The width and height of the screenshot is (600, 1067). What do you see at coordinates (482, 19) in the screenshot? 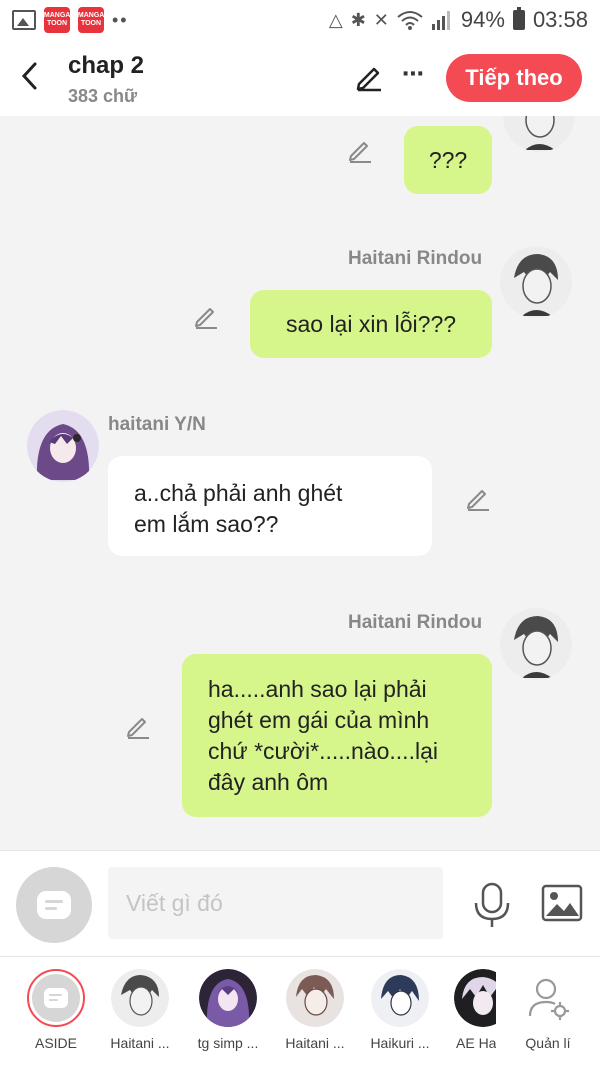
I see `battery-percent: 94%` at bounding box center [482, 19].